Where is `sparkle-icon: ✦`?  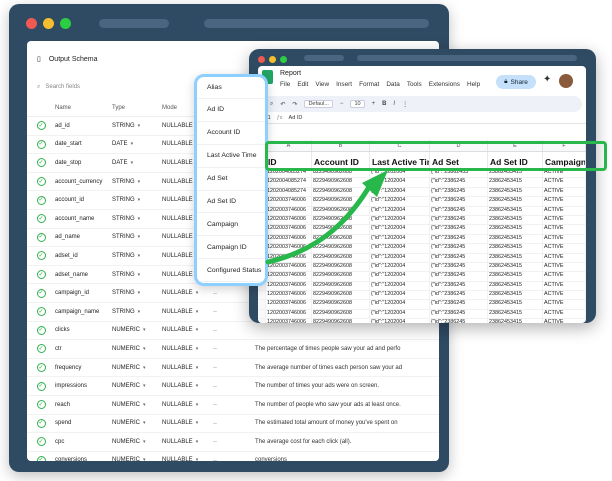 sparkle-icon: ✦ is located at coordinates (547, 79).